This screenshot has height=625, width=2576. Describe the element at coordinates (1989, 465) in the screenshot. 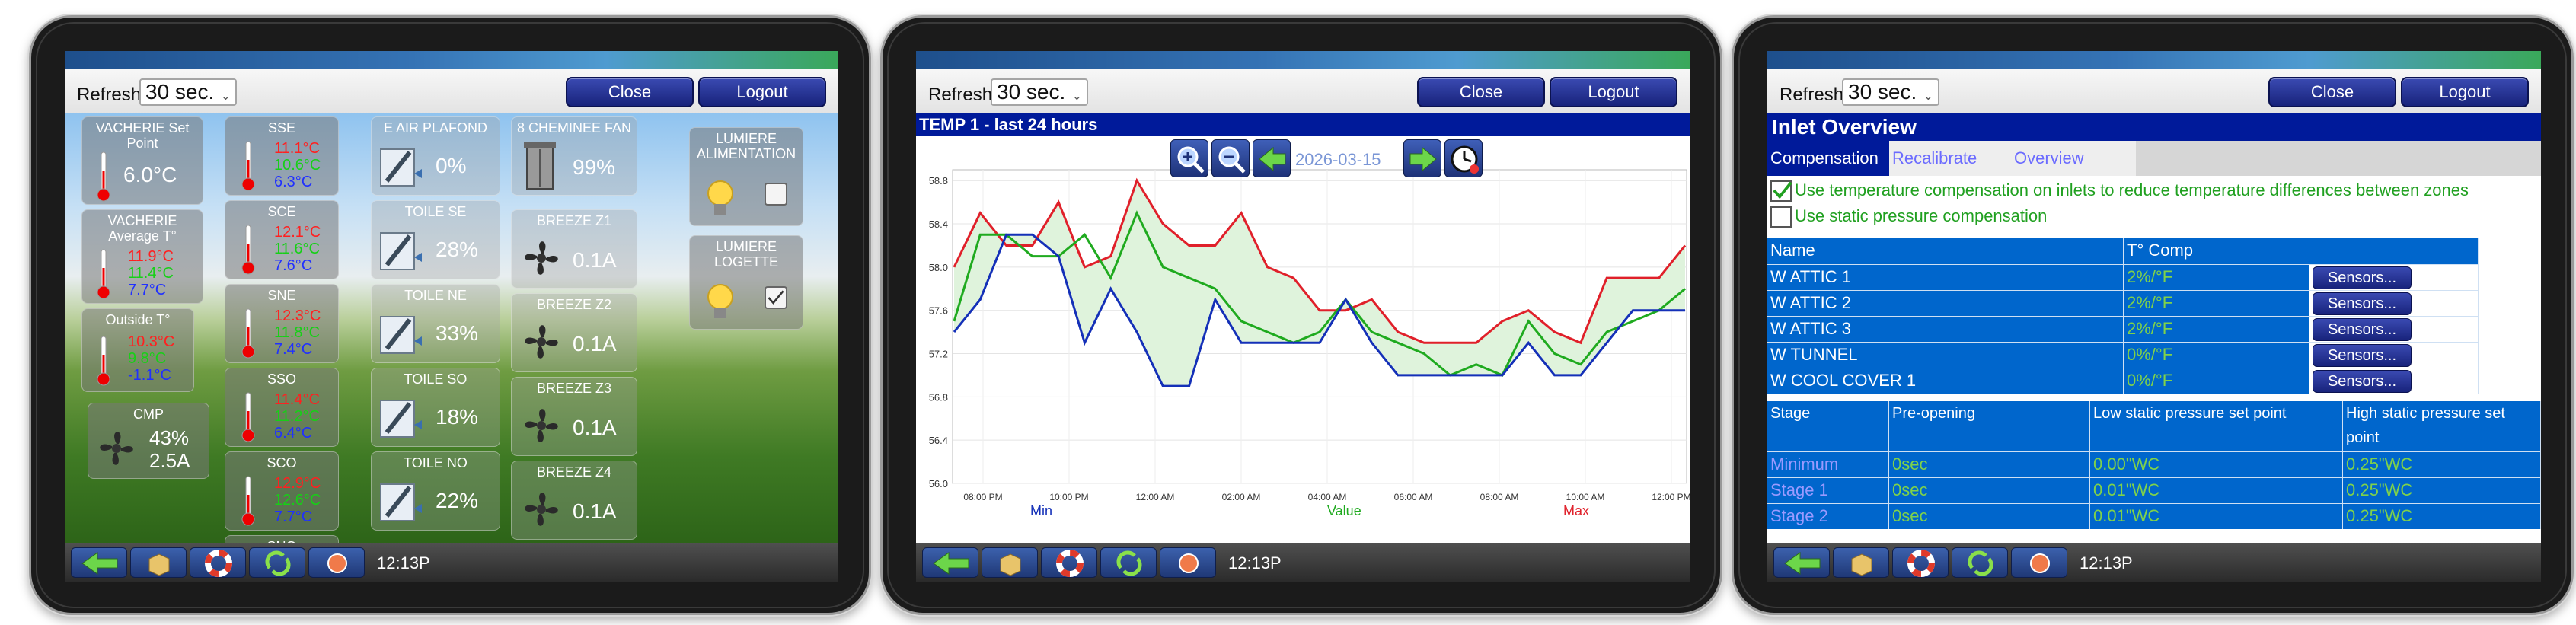

I see `stage-pre-opening: 0sec` at that location.